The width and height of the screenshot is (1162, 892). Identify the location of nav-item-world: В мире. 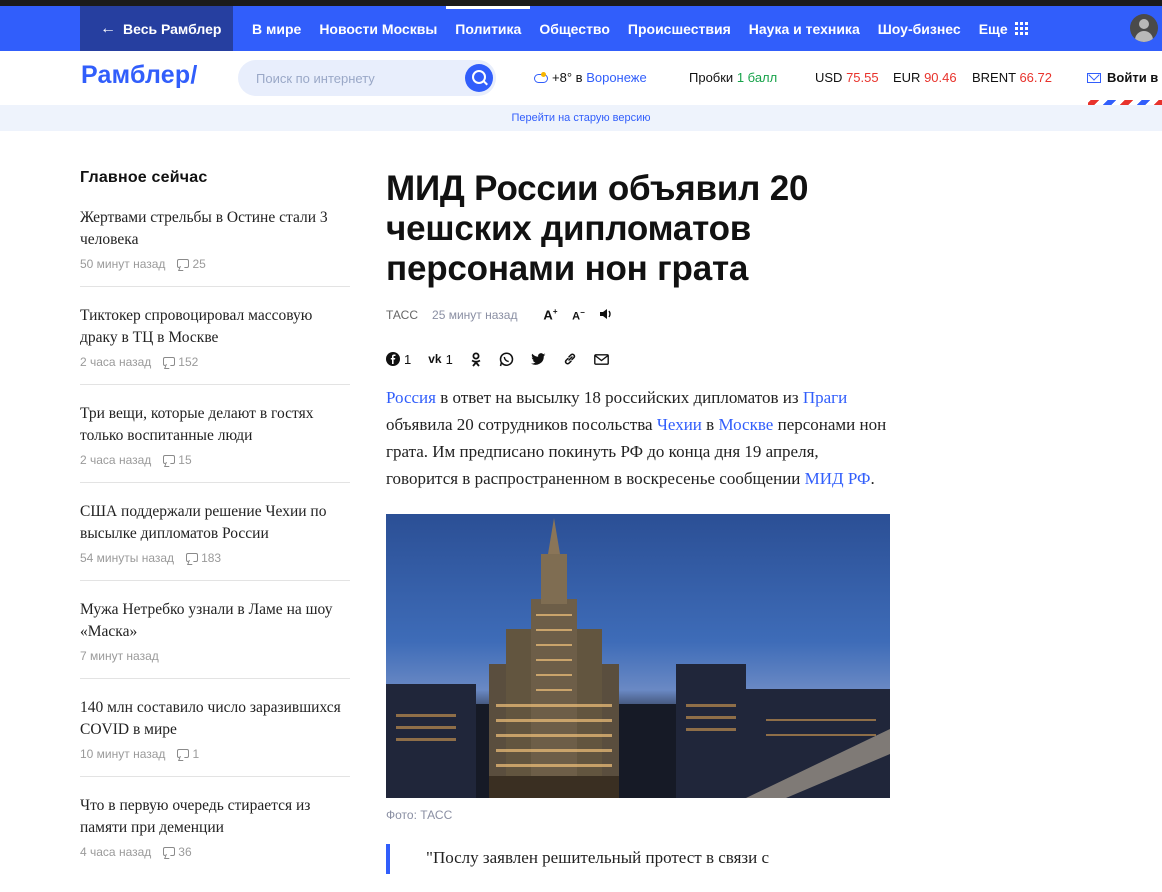
(276, 28).